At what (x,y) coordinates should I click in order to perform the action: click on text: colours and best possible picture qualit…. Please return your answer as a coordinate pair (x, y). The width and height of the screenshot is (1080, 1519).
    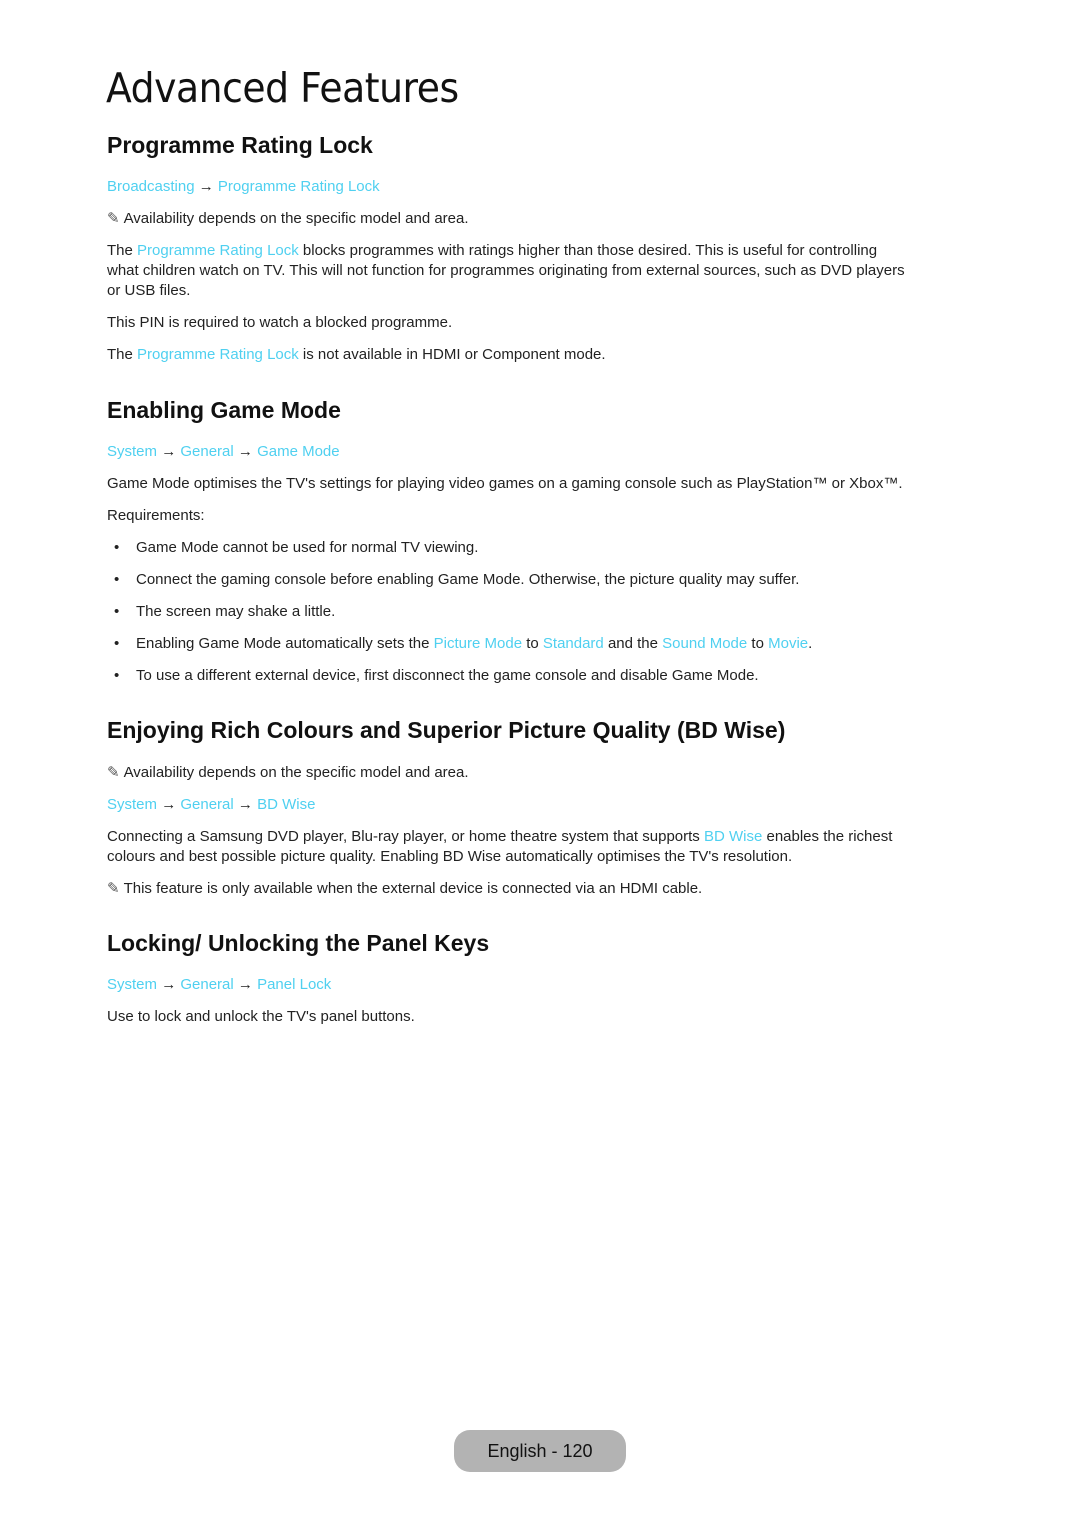
    Looking at the image, I should click on (450, 856).